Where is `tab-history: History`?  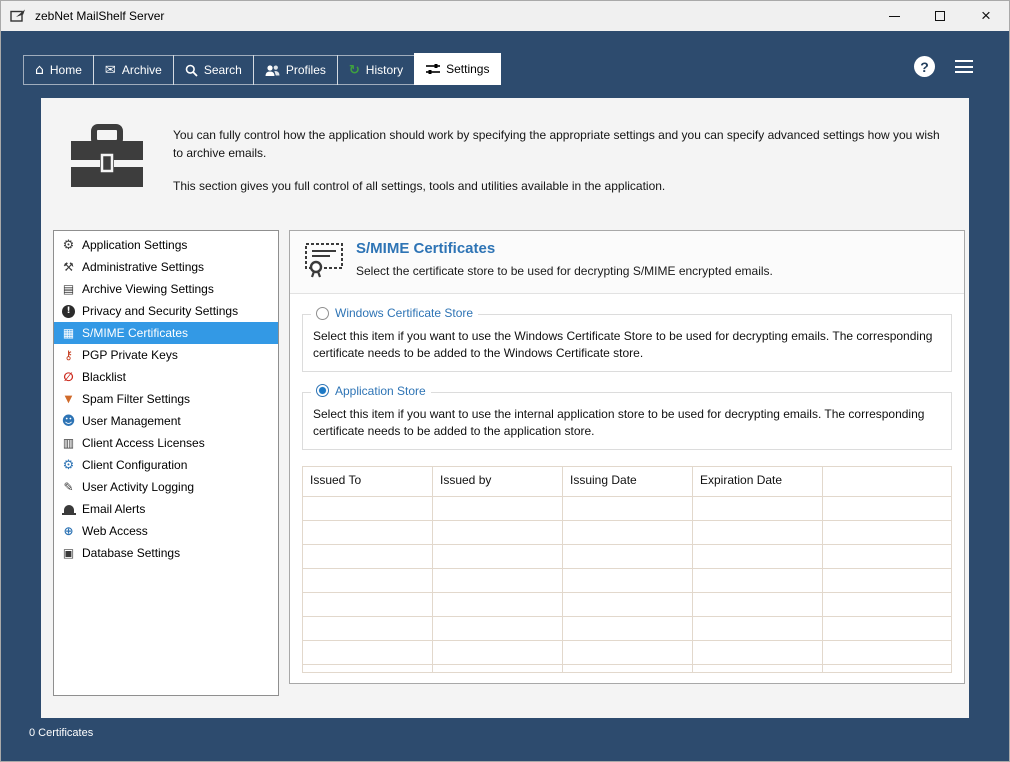
tab-history: History is located at coordinates (376, 70).